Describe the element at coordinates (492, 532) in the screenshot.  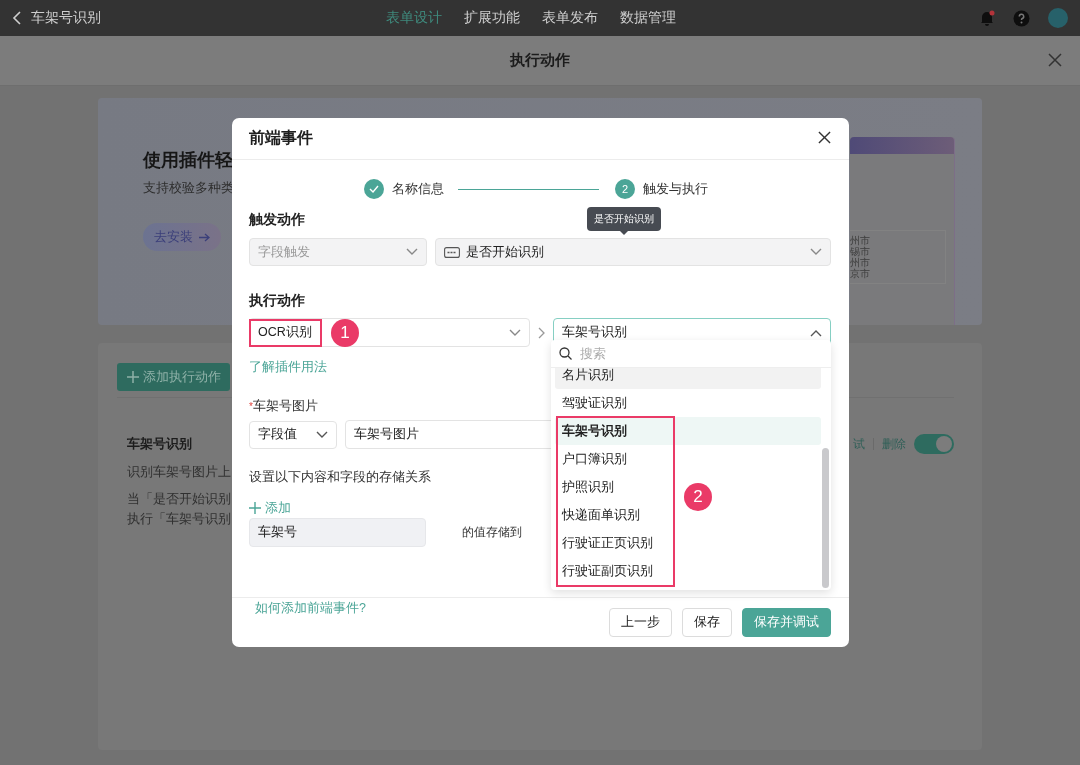
I see `connector-label: 的值存储到` at that location.